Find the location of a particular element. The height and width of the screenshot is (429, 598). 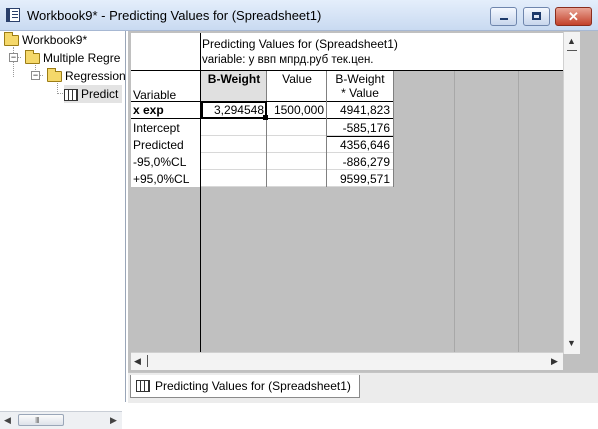

row-label: +95,0%CL is located at coordinates (166, 178).